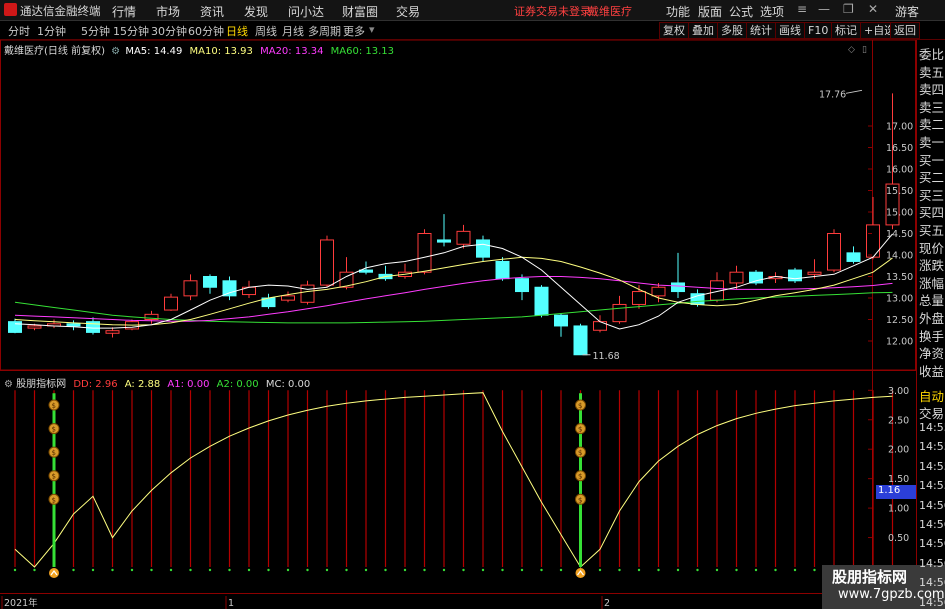 Image resolution: width=945 pixels, height=609 pixels. Describe the element at coordinates (931, 299) in the screenshot. I see `side-label: 总量` at that location.